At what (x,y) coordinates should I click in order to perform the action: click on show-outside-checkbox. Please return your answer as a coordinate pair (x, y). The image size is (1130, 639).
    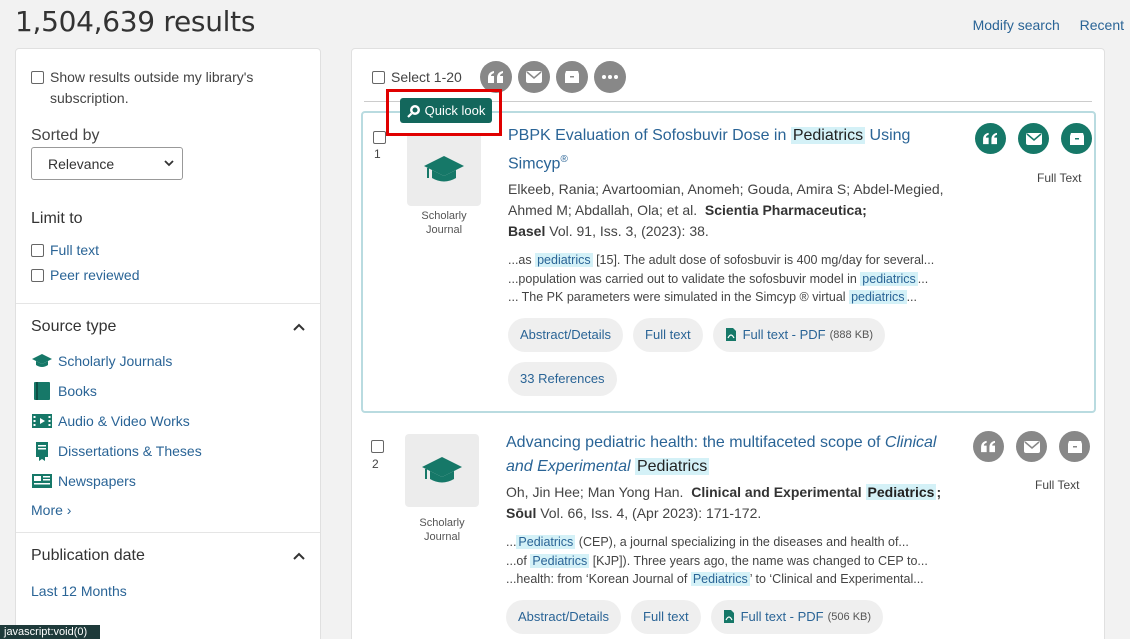
    Looking at the image, I should click on (37, 77).